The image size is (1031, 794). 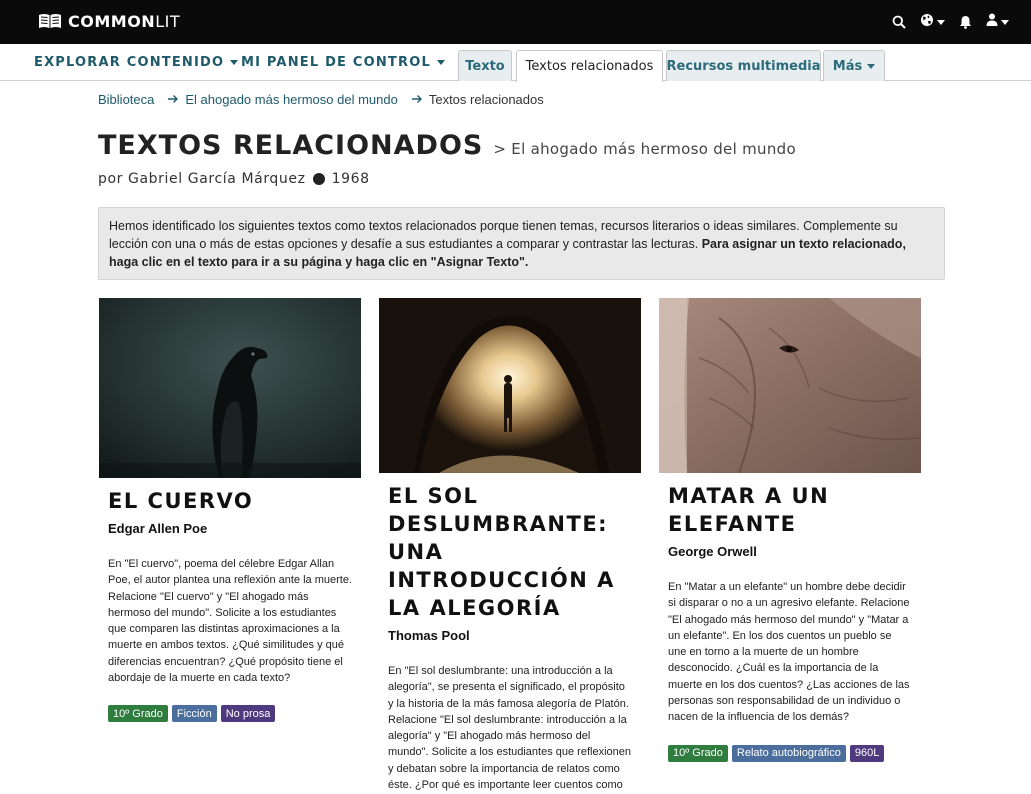 I want to click on user-icon, so click(x=992, y=22).